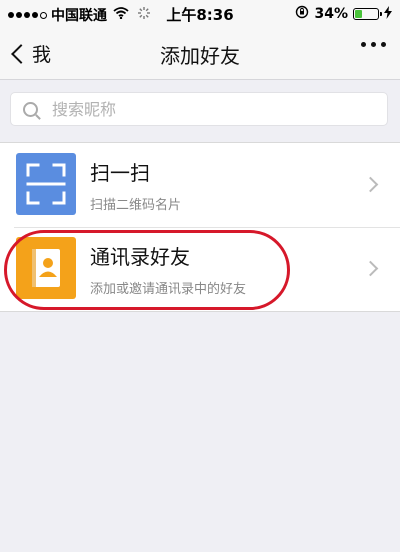  What do you see at coordinates (358, 14) in the screenshot?
I see `battery-fill` at bounding box center [358, 14].